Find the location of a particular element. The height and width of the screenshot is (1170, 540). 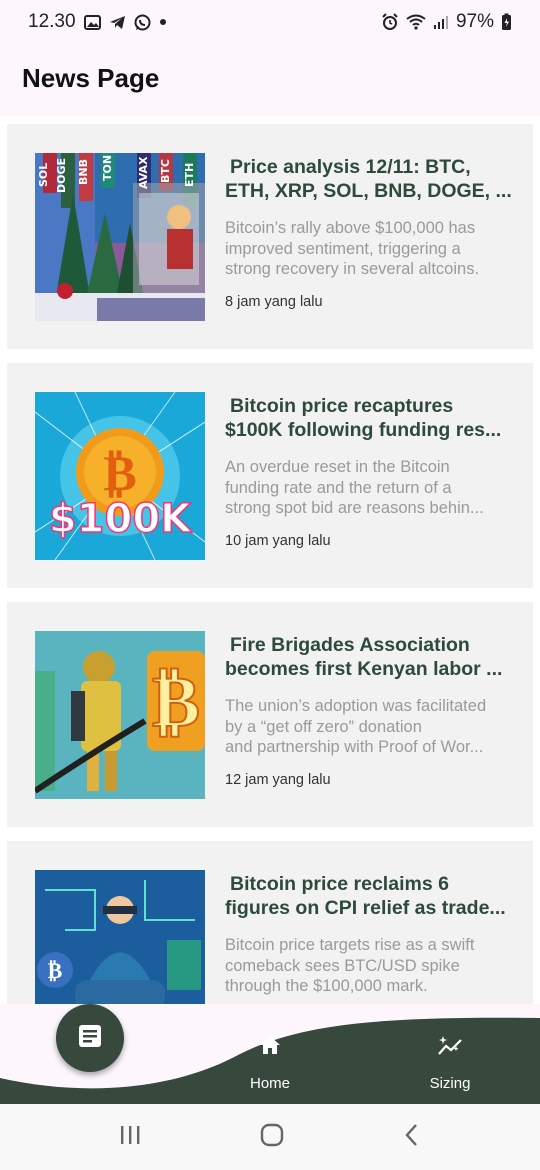

alarm-icon is located at coordinates (390, 22).